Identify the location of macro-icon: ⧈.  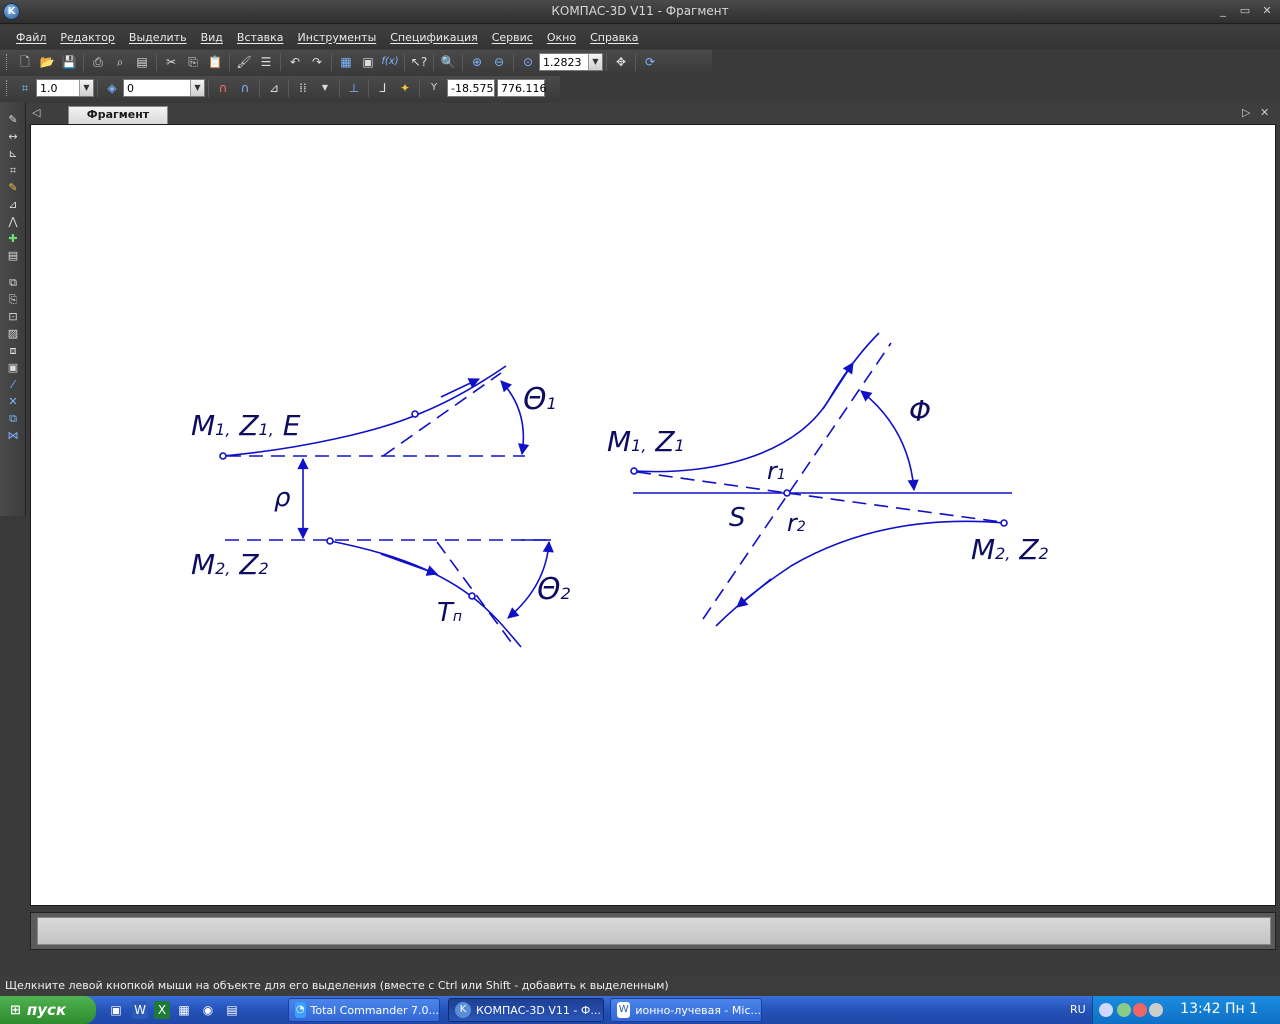
(13, 350).